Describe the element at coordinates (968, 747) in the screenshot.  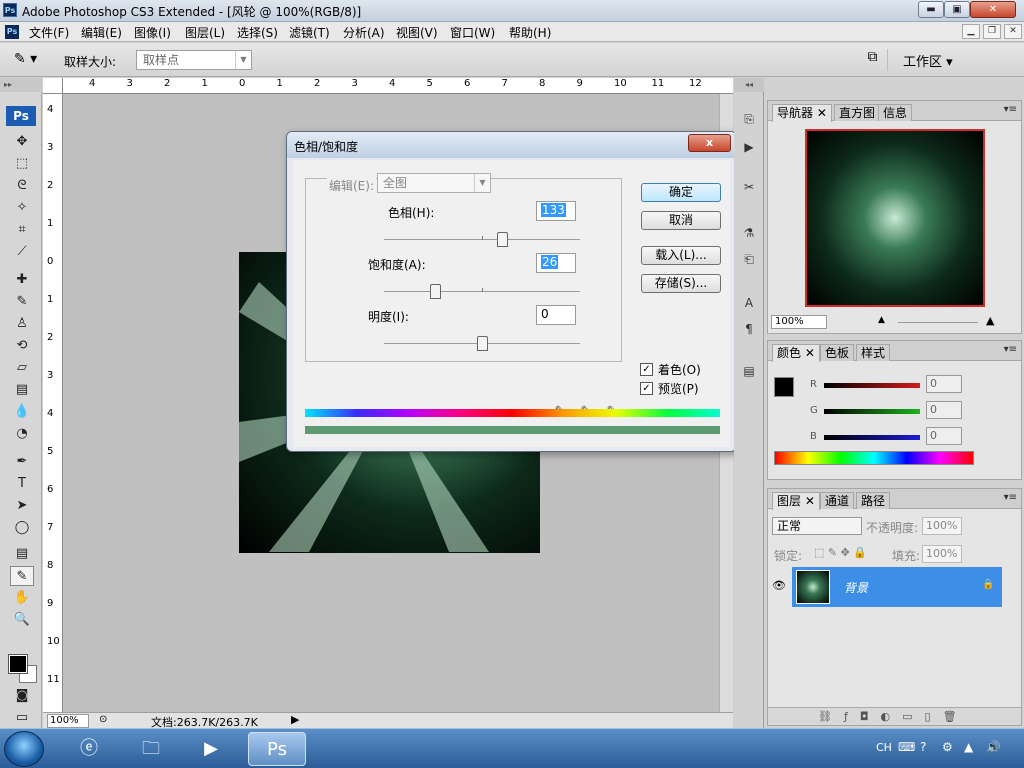
I see `tray-arrow-icon: ▲` at that location.